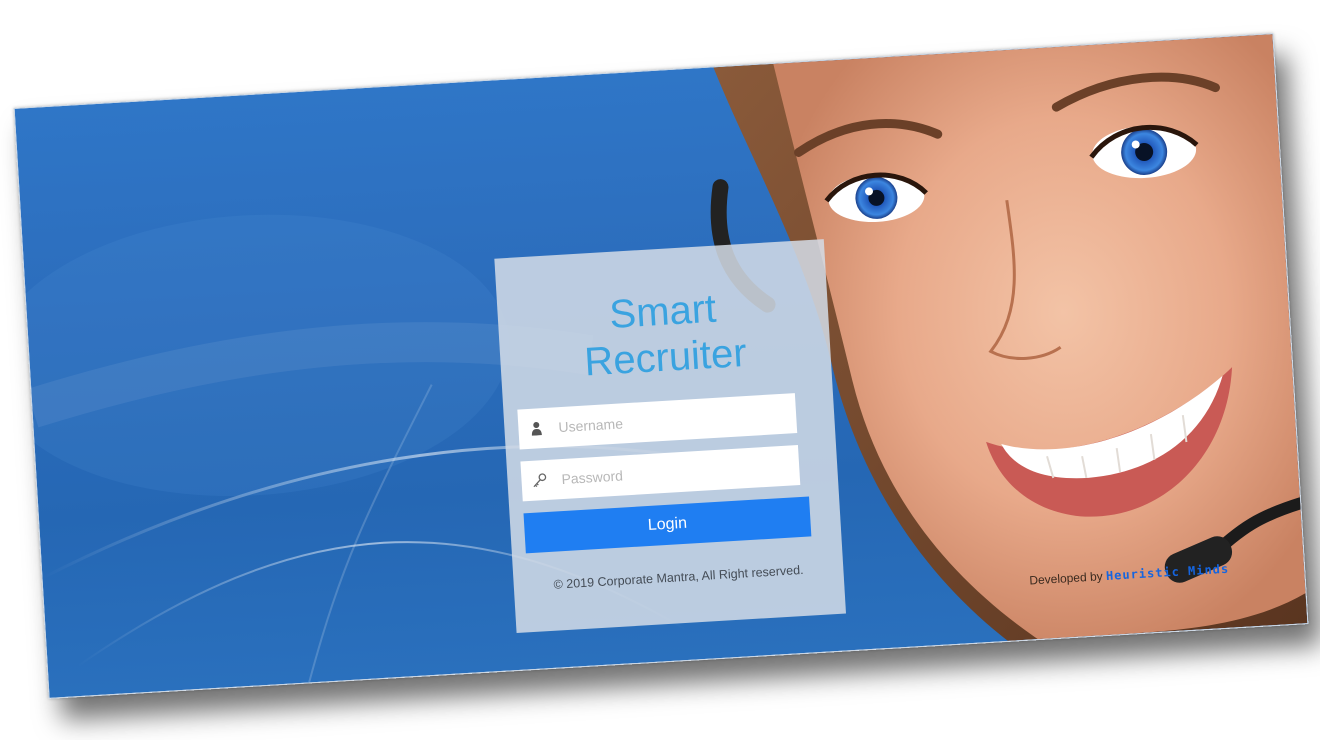 This screenshot has width=1320, height=740. I want to click on app-title: Smart Recruiter, so click(664, 334).